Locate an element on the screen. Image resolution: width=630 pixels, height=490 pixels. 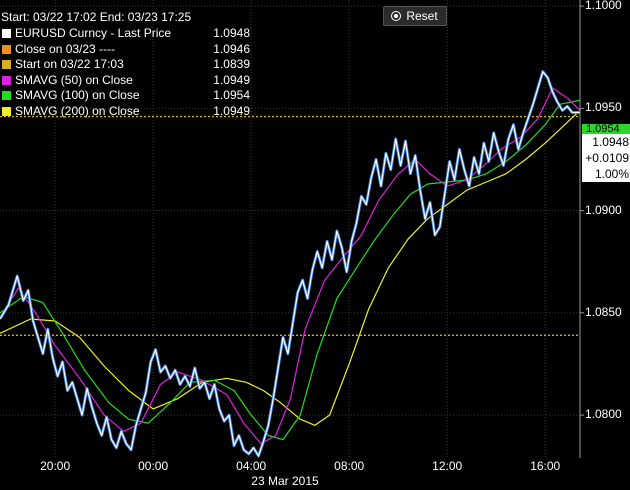
reset-button: Reset is located at coordinates (415, 16).